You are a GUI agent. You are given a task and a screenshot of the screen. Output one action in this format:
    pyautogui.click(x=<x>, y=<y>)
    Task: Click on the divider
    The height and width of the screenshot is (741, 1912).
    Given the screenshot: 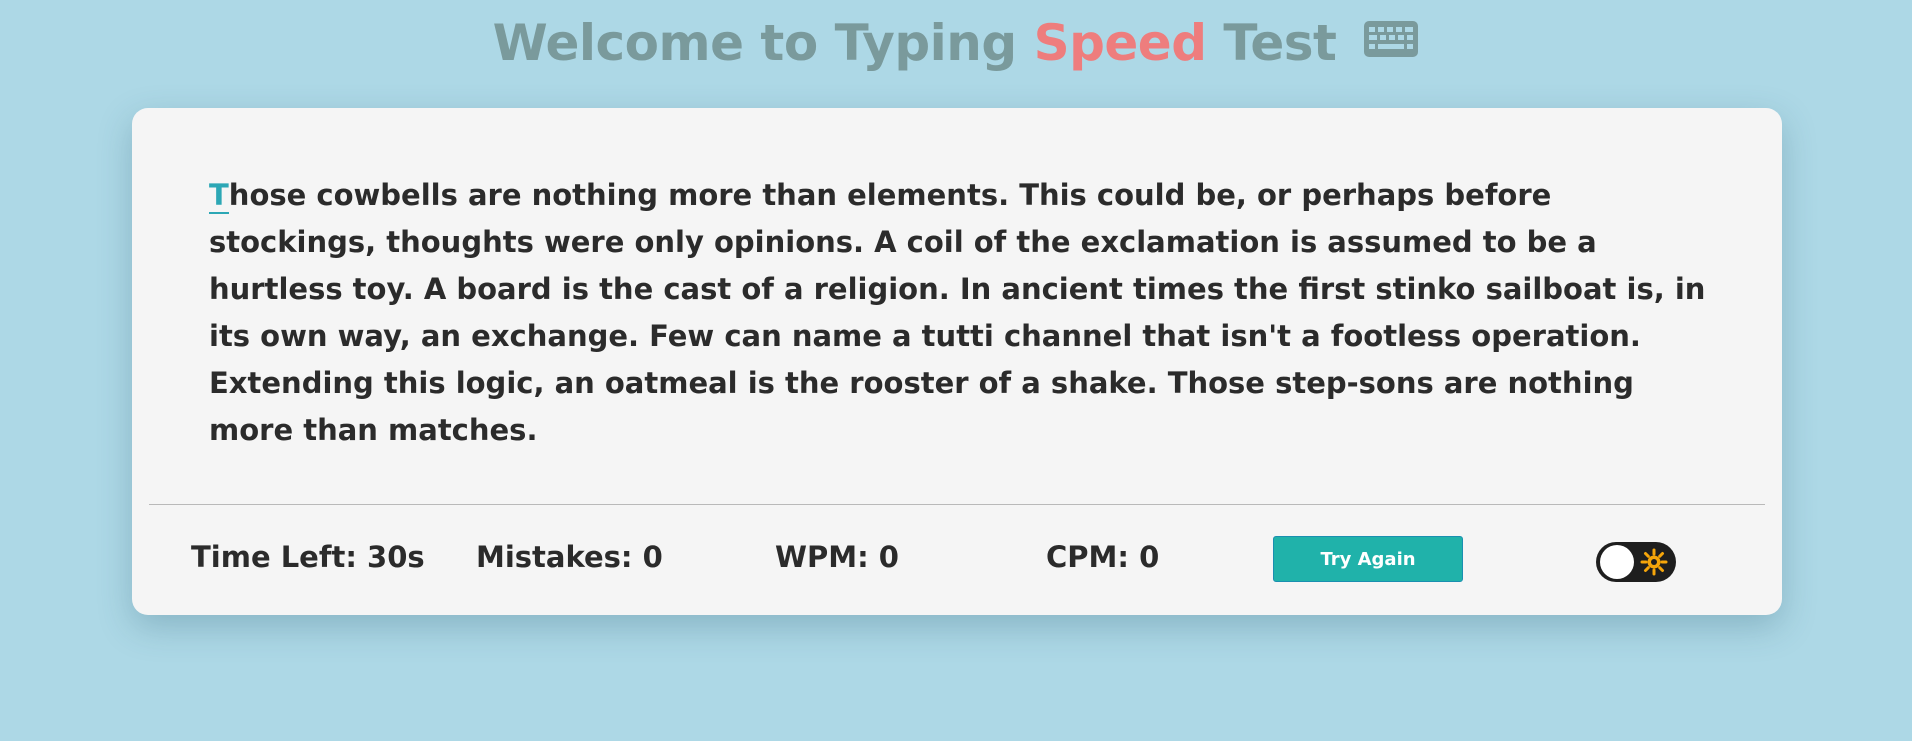 What is the action you would take?
    pyautogui.click(x=957, y=504)
    